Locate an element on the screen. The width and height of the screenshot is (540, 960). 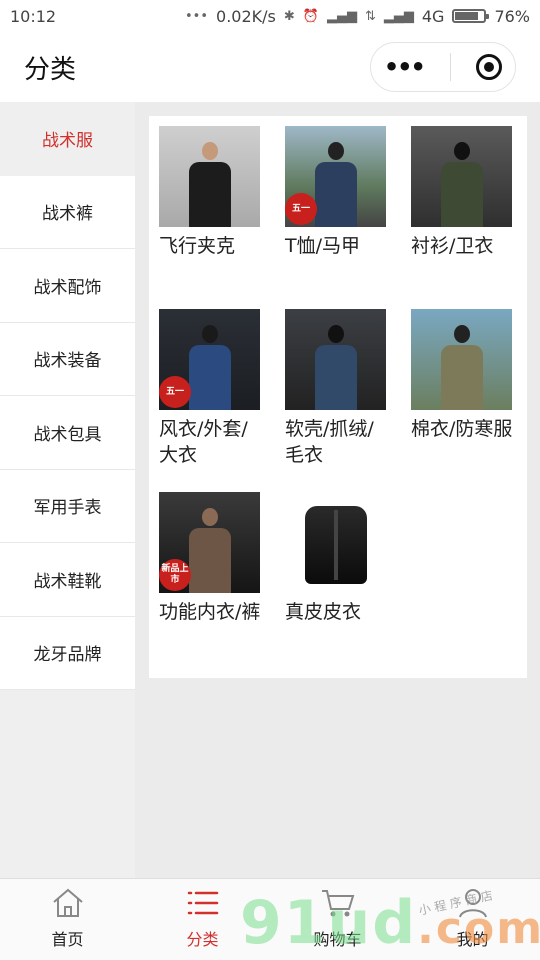
sidebar-item-label: 战术服 is located at coordinates (67, 141).